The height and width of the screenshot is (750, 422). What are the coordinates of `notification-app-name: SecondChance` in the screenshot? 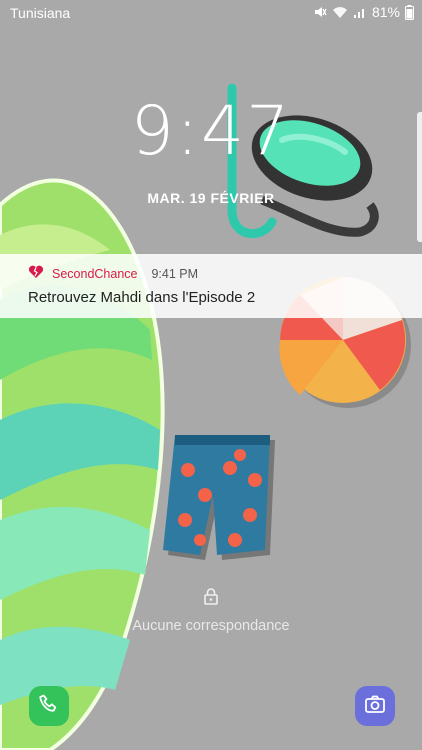 It's located at (95, 273).